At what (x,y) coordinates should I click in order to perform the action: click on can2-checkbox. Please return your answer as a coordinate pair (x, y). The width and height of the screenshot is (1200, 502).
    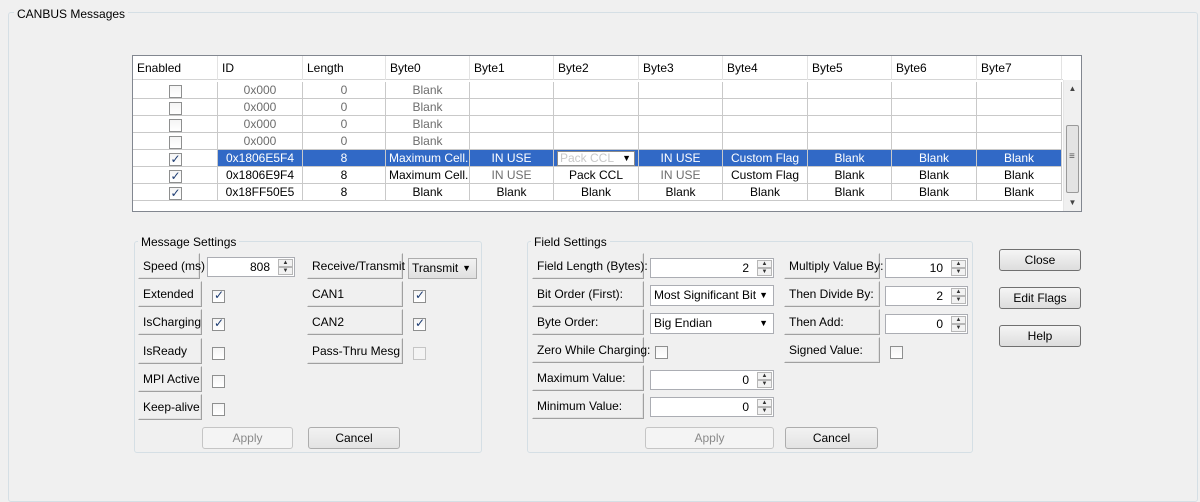
    Looking at the image, I should click on (419, 323).